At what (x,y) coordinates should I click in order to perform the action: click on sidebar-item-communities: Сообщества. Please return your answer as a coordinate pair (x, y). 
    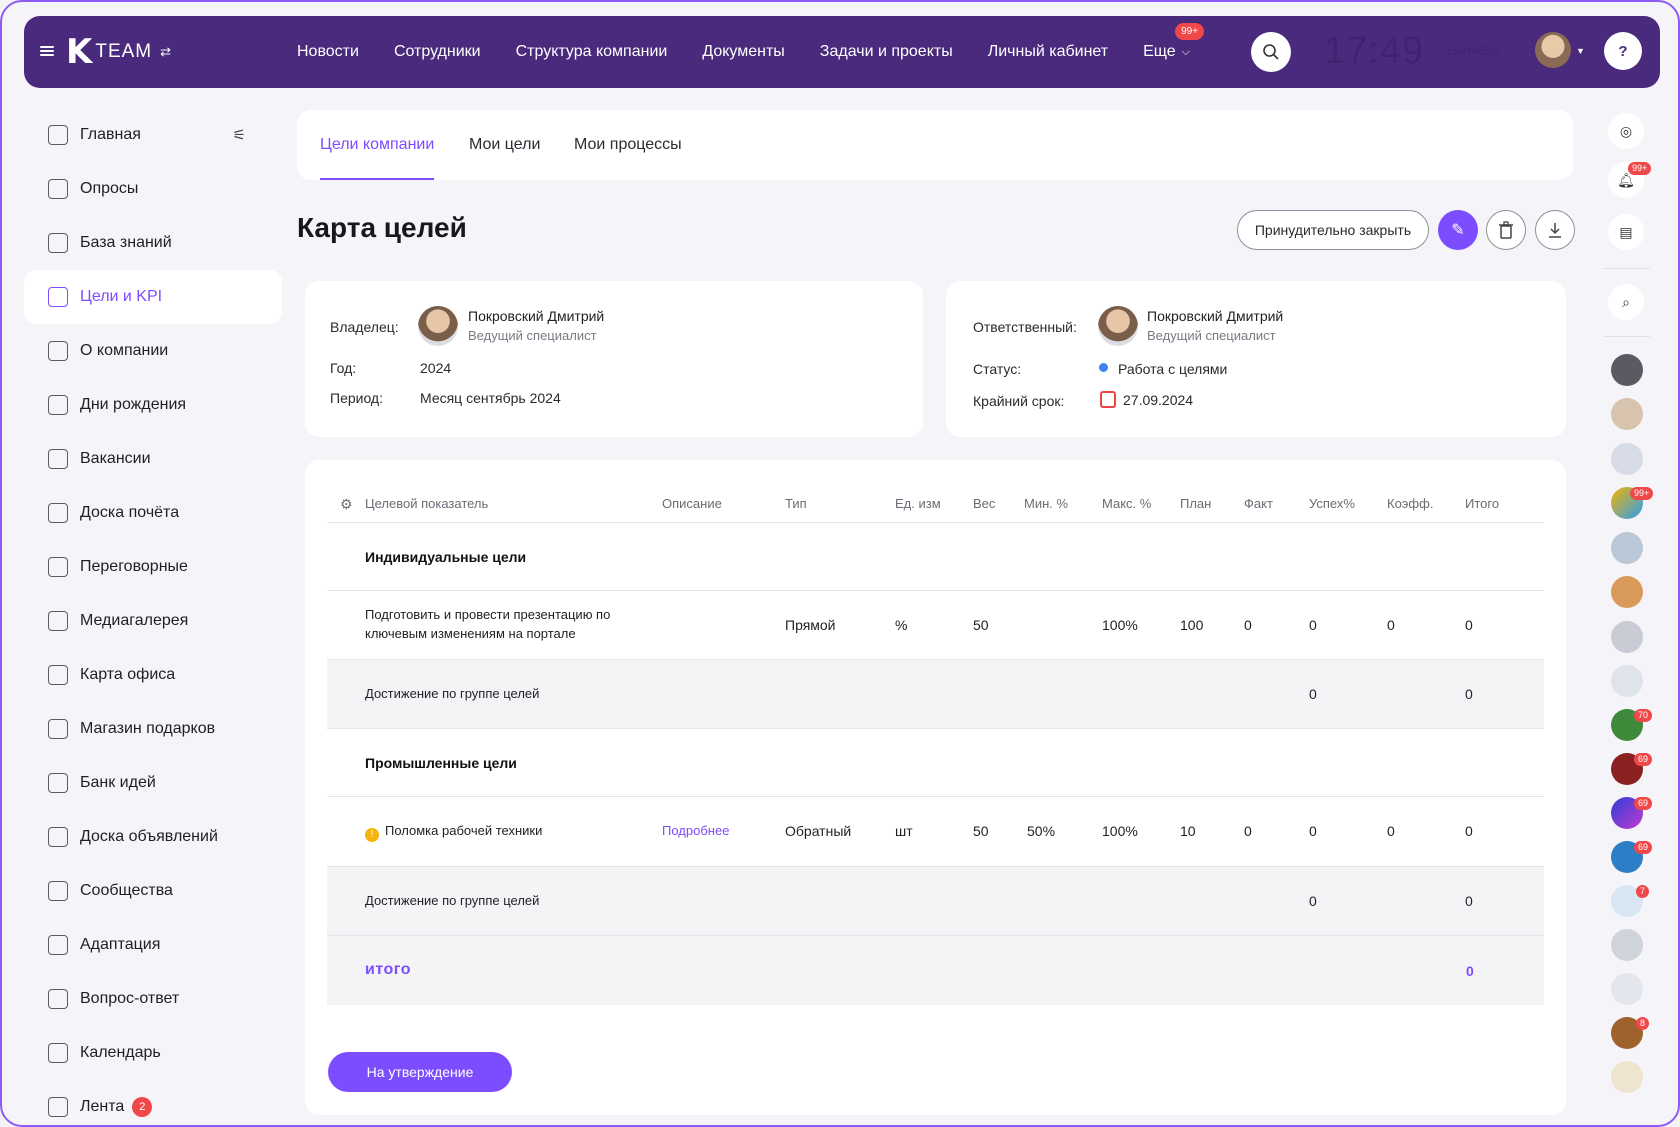
    Looking at the image, I should click on (153, 891).